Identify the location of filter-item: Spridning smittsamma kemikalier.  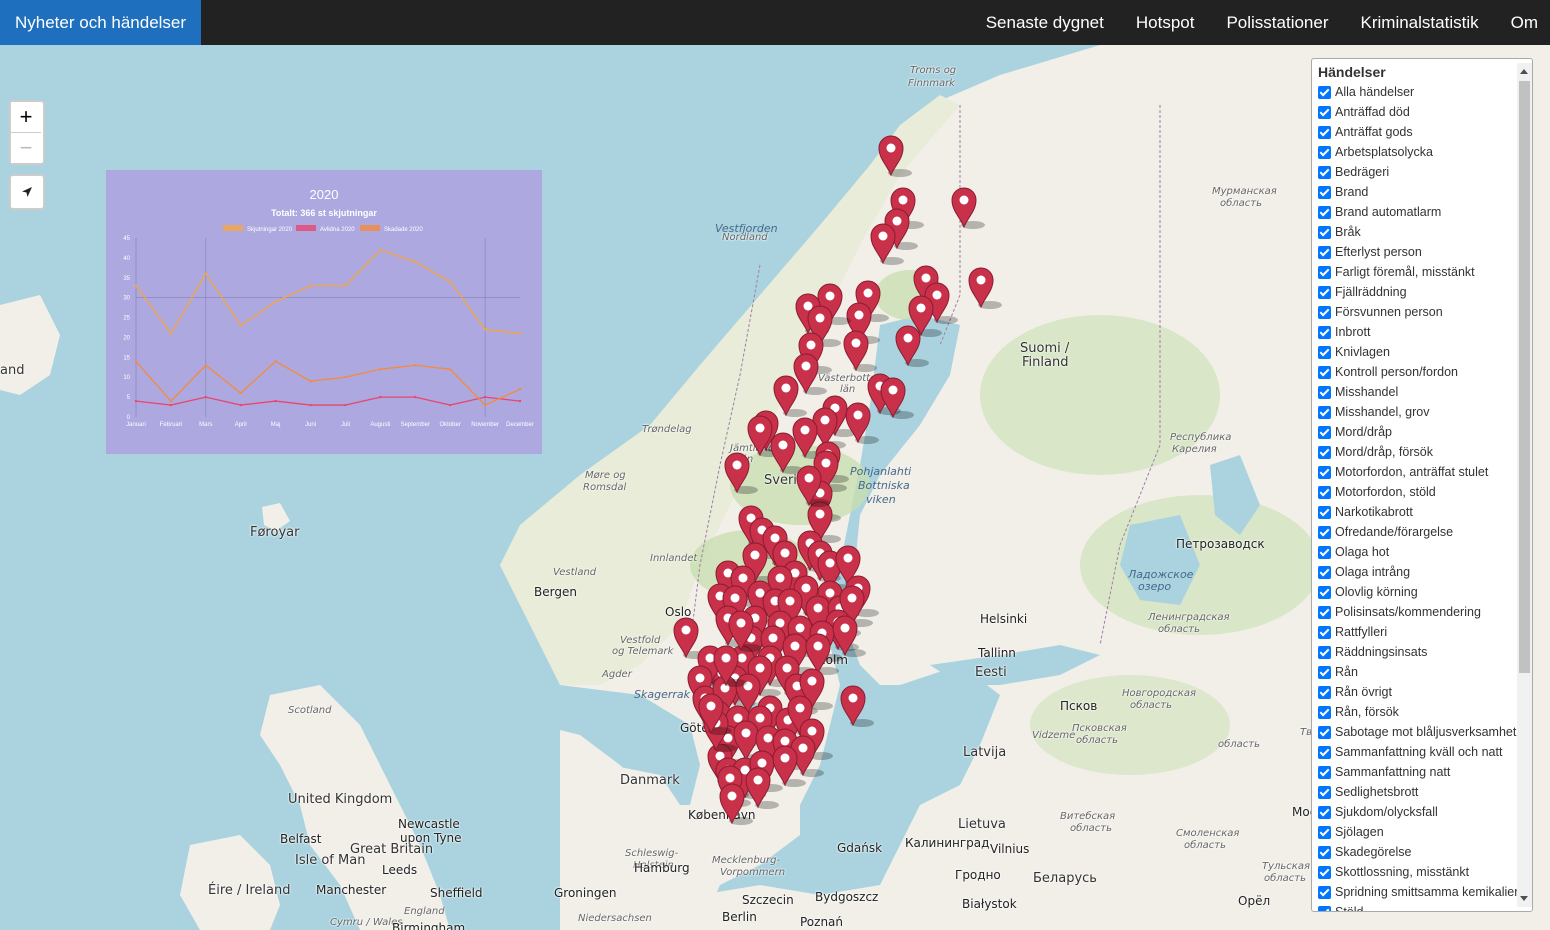
(1420, 892).